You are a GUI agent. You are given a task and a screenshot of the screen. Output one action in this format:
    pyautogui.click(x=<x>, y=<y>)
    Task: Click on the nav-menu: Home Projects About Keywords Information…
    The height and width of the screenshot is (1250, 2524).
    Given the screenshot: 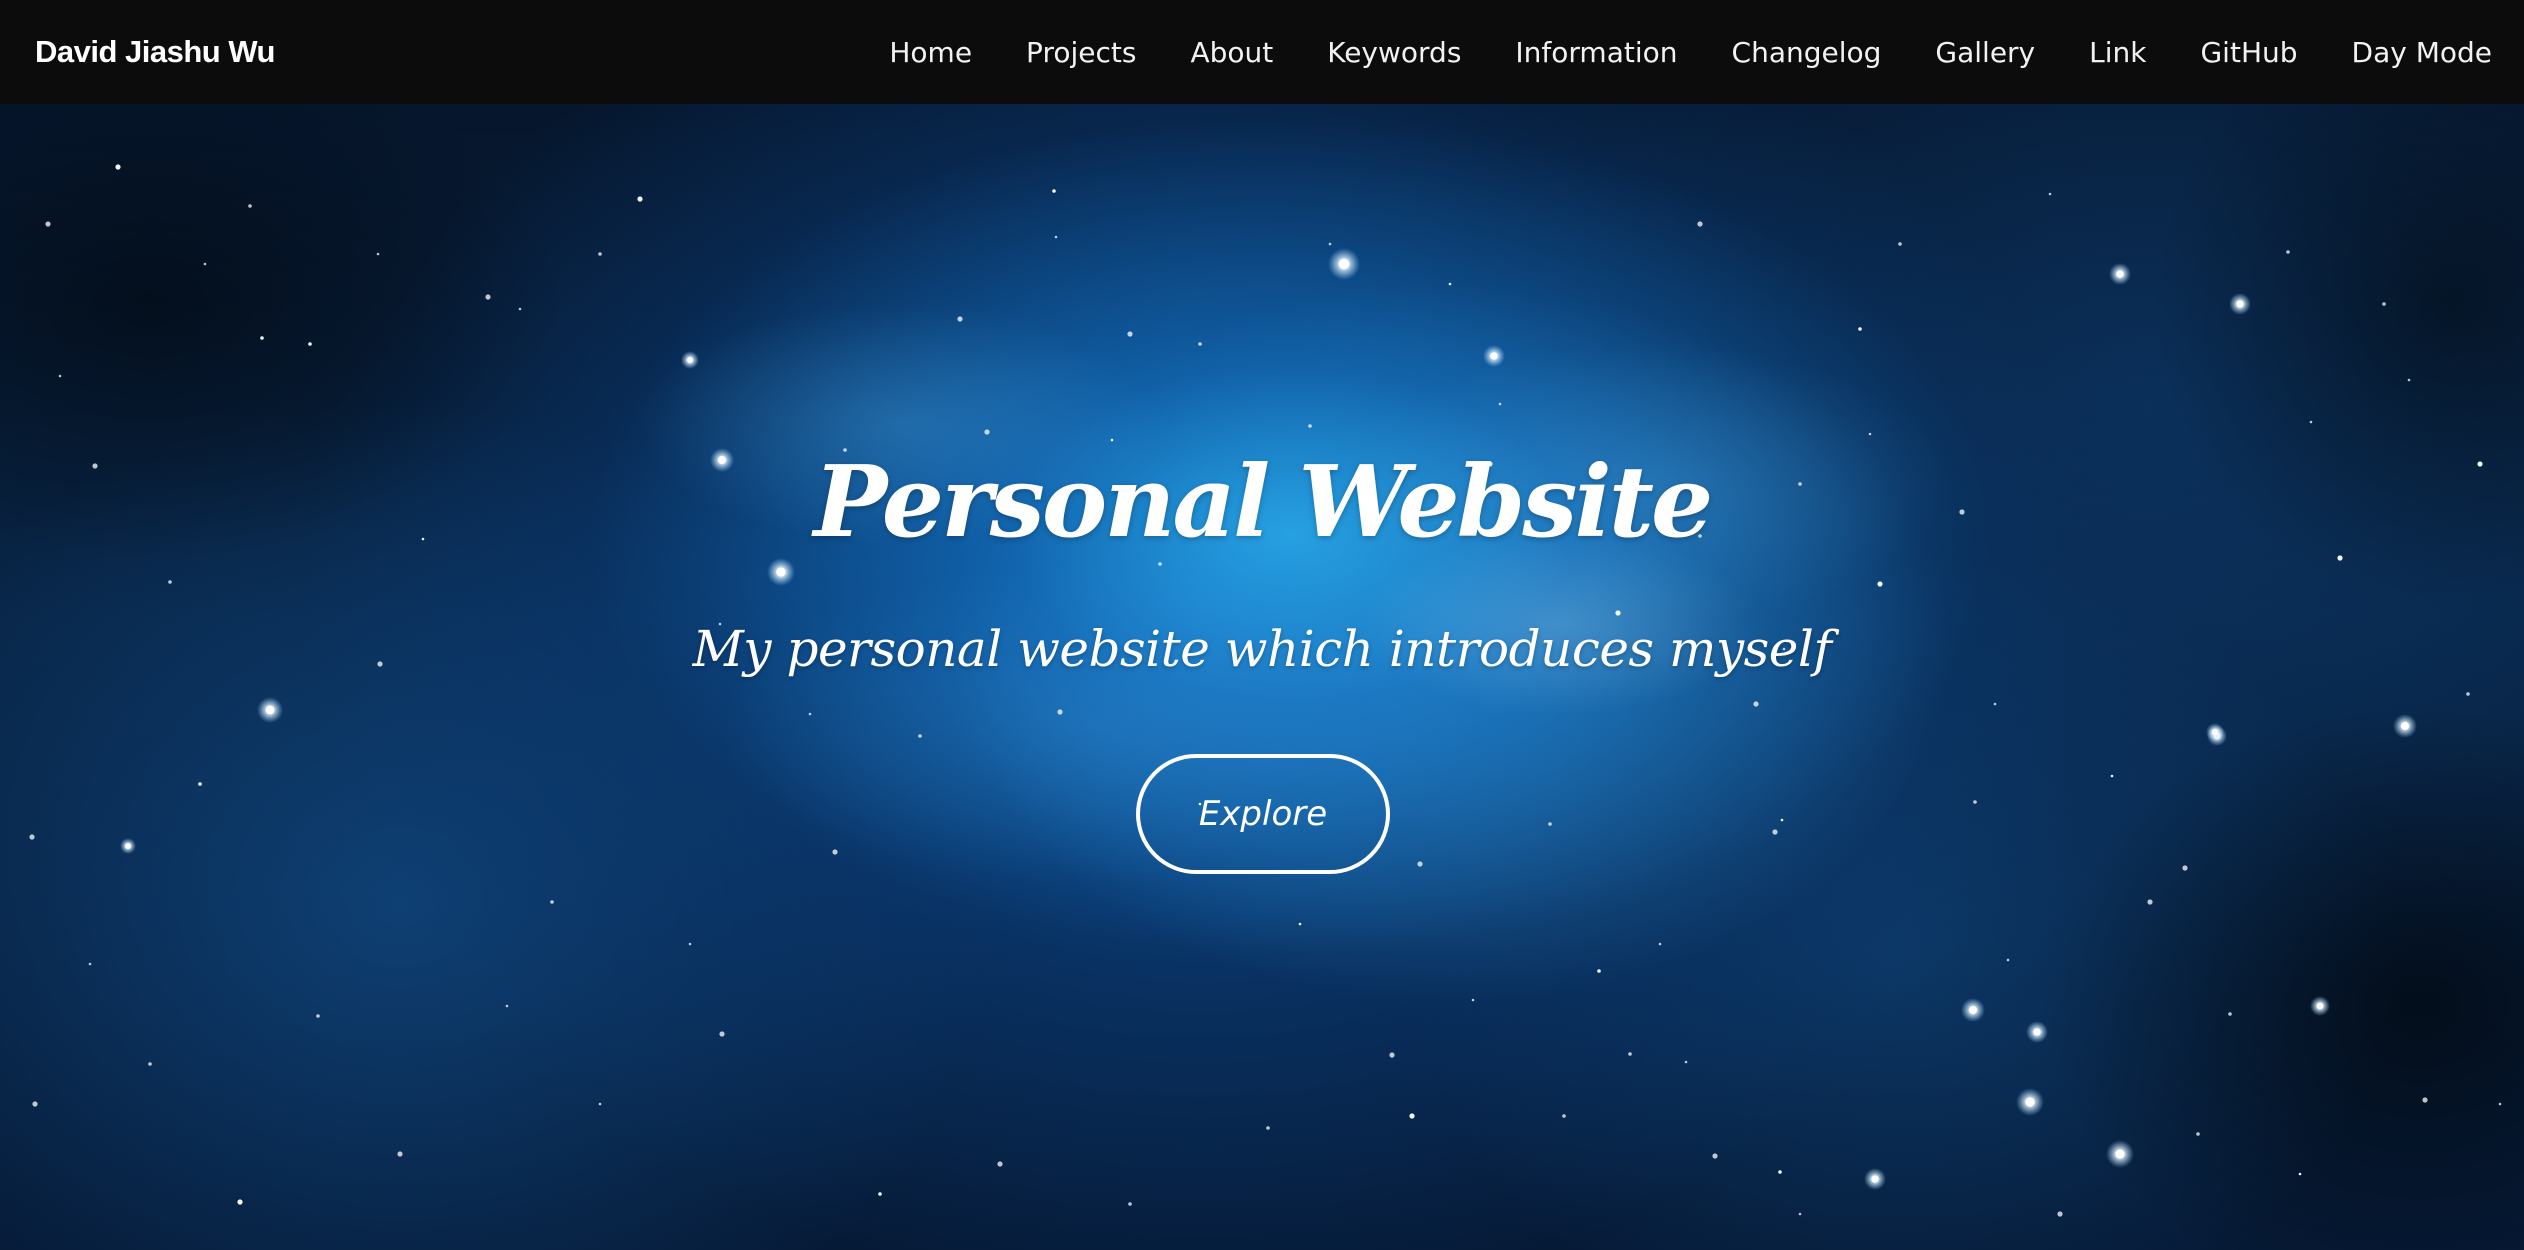 What is the action you would take?
    pyautogui.click(x=1690, y=52)
    